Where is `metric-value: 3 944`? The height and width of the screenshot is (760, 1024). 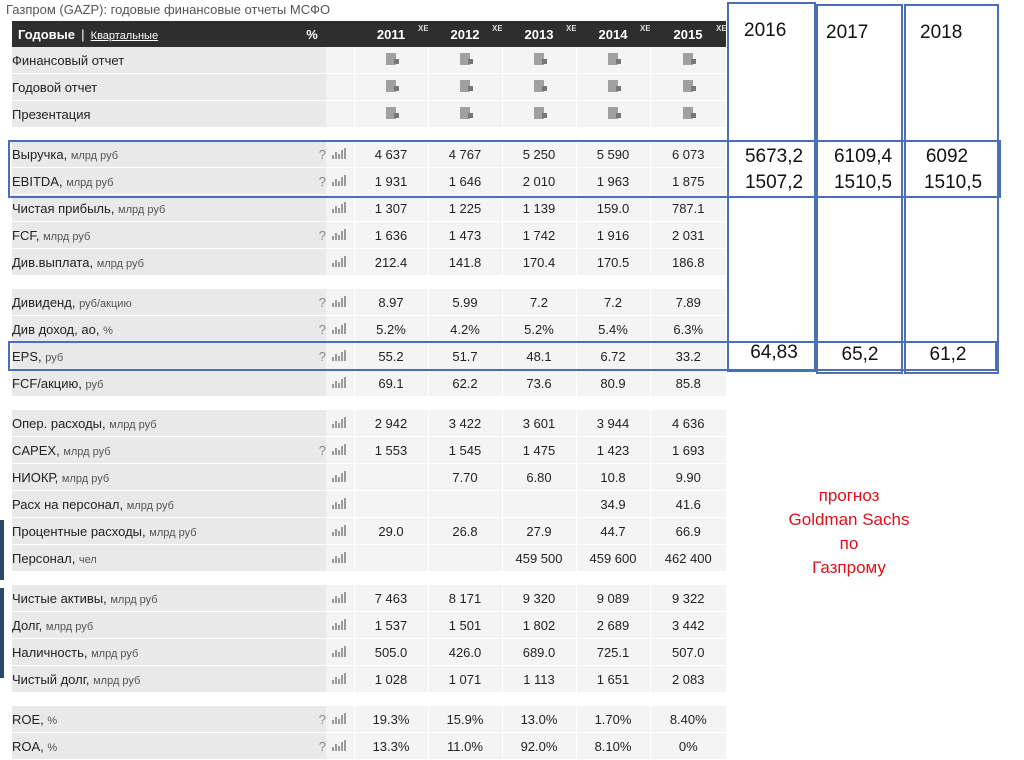 metric-value: 3 944 is located at coordinates (612, 423).